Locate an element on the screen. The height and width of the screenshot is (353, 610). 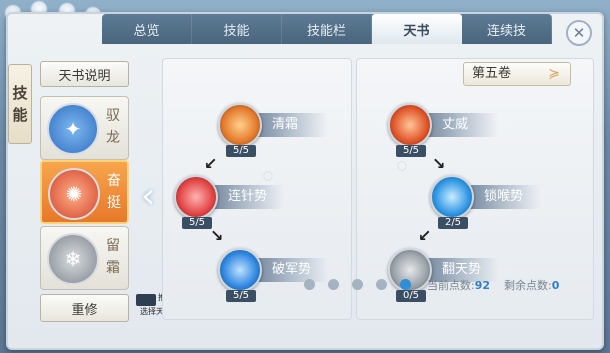
close-button: ✕ is located at coordinates (579, 33).